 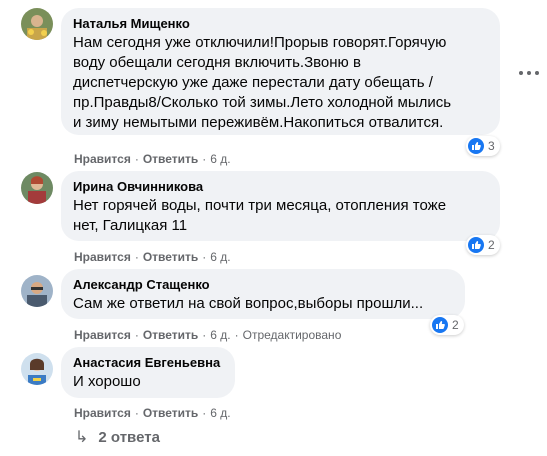 What do you see at coordinates (148, 363) in the screenshot?
I see `comment-author: Анастасия Евгеньевна` at bounding box center [148, 363].